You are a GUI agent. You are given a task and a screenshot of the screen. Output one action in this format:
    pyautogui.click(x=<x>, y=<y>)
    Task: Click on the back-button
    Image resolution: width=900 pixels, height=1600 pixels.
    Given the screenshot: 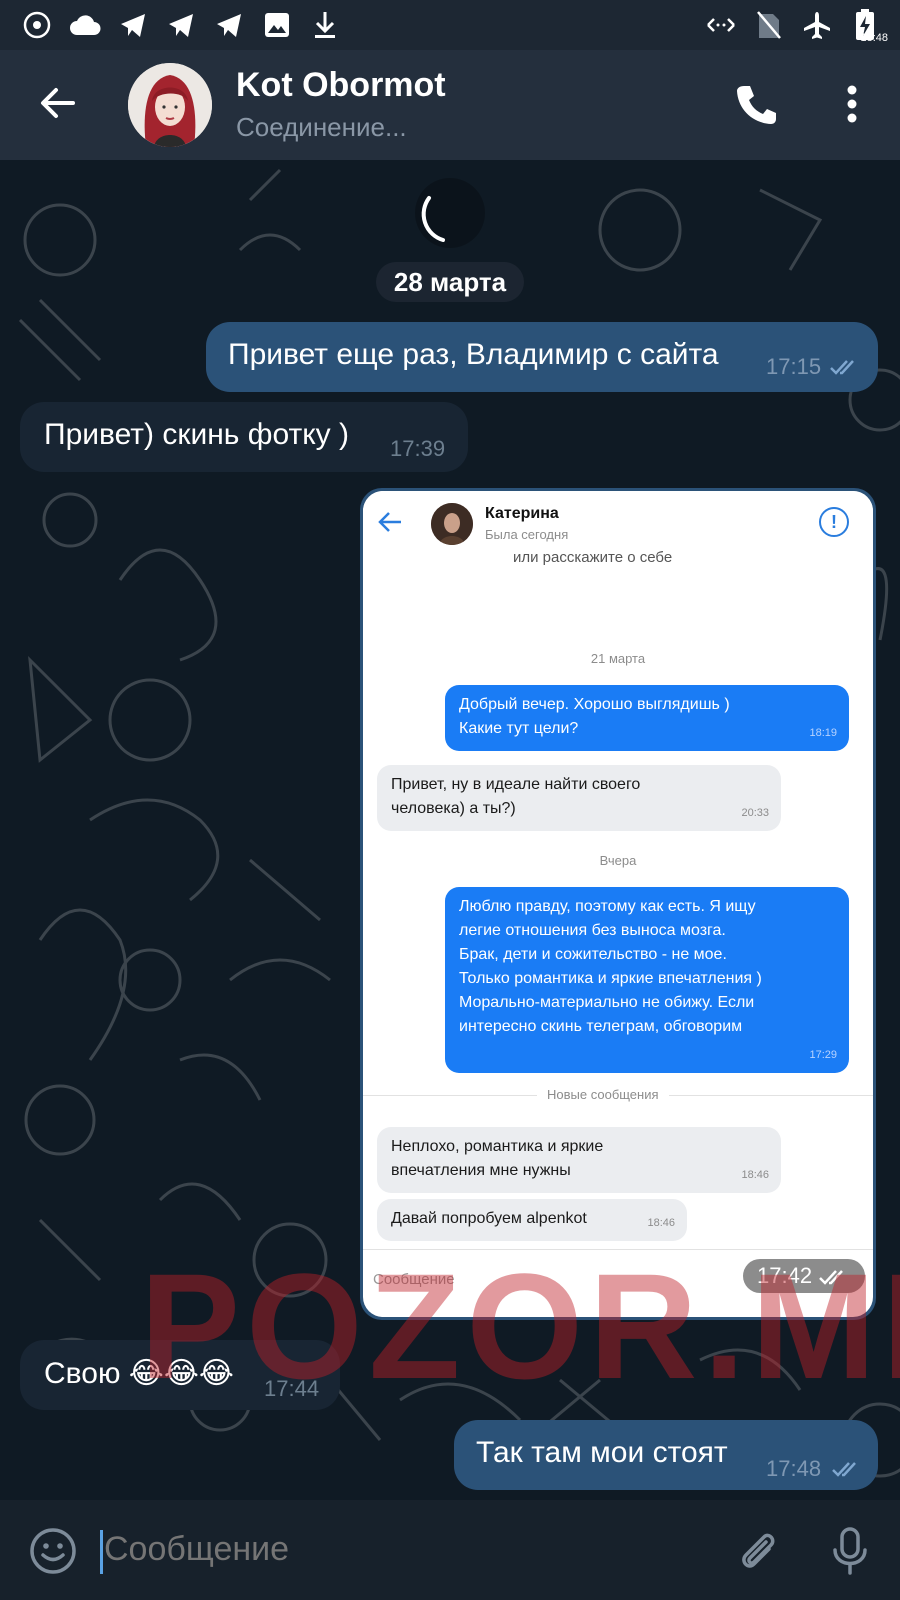 What is the action you would take?
    pyautogui.click(x=57, y=103)
    